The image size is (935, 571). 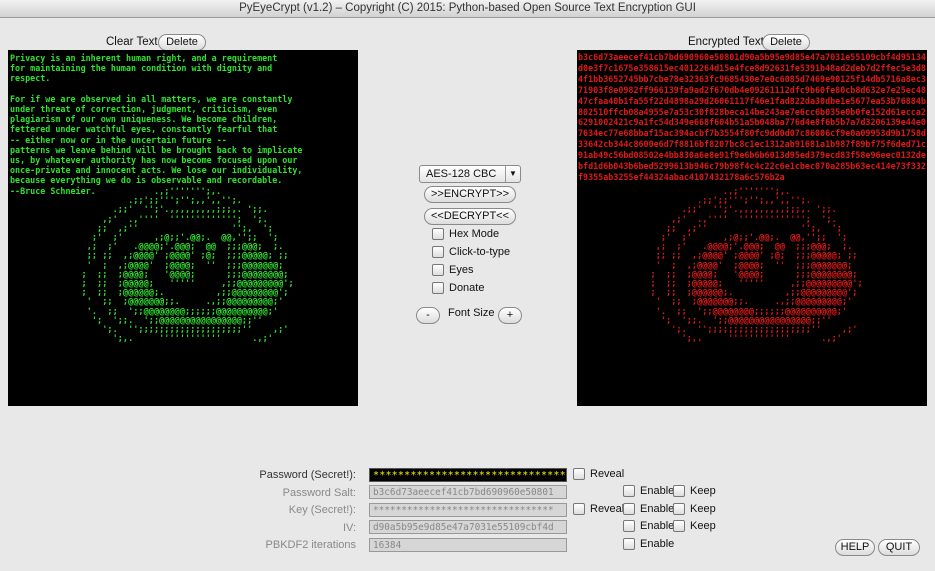 What do you see at coordinates (319, 493) in the screenshot?
I see `salt-label: Password Salt:` at bounding box center [319, 493].